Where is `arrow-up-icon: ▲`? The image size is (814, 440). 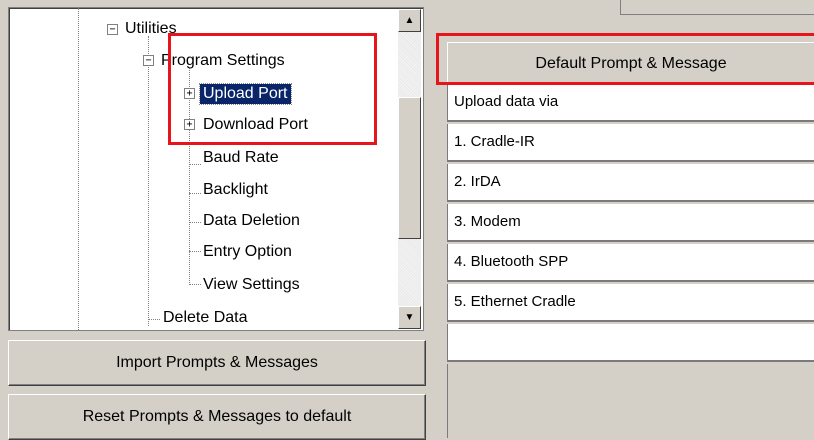
arrow-up-icon: ▲ is located at coordinates (409, 20).